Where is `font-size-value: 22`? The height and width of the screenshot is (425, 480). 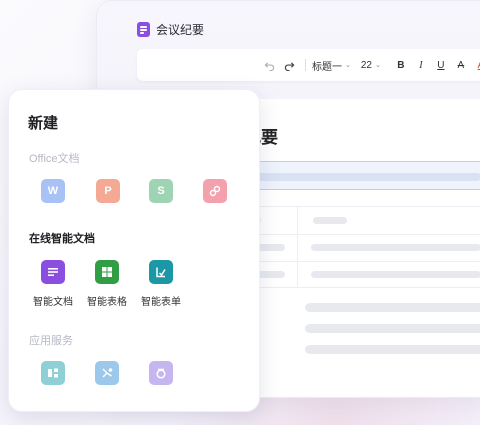
font-size-value: 22 is located at coordinates (366, 65).